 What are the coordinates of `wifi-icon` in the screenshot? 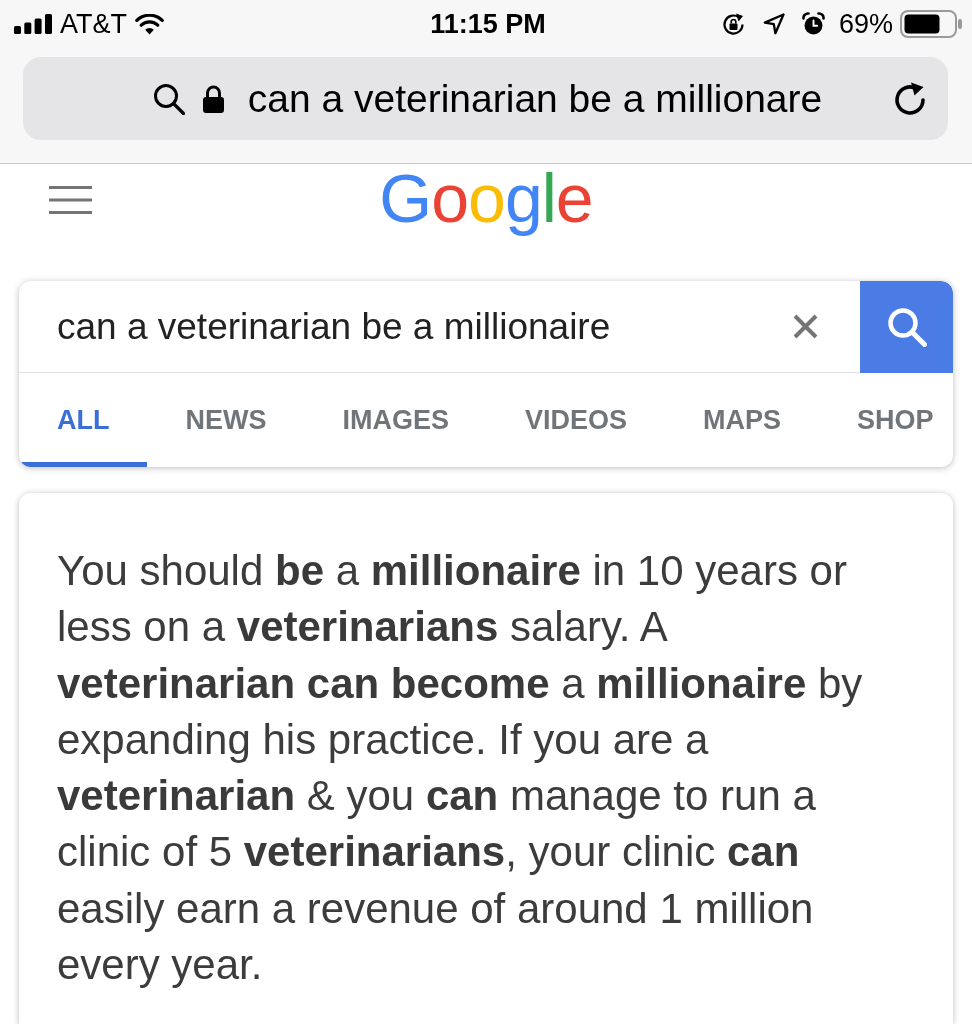 It's located at (149, 24).